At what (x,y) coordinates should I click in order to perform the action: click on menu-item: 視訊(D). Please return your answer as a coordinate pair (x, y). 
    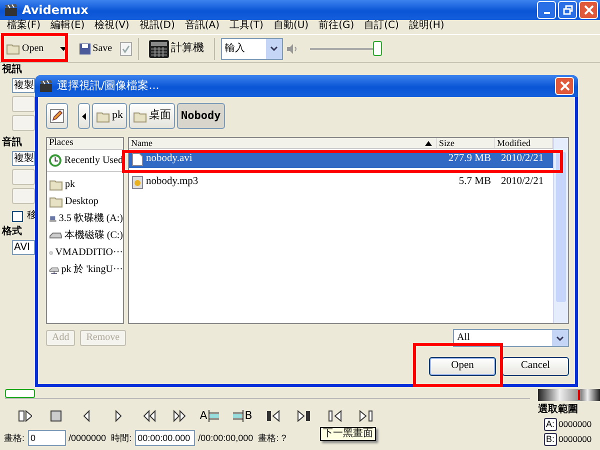
    Looking at the image, I should click on (157, 27).